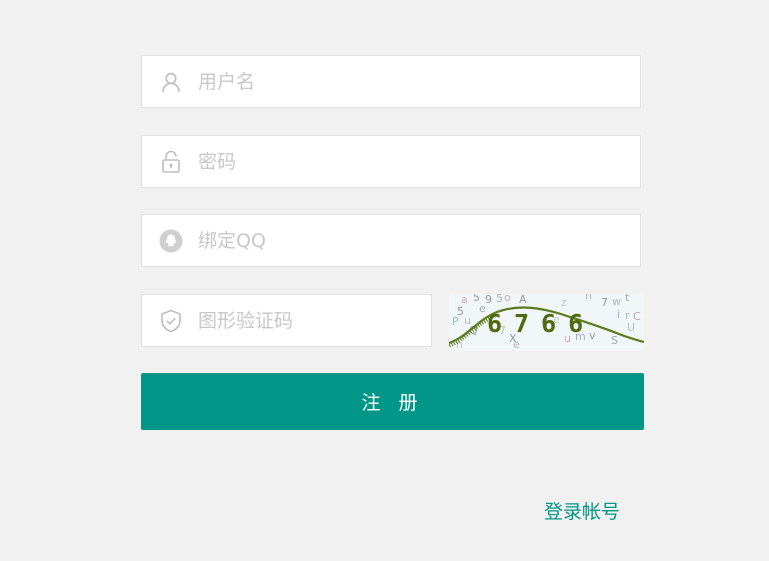  Describe the element at coordinates (618, 314) in the screenshot. I see `svg-text: i` at that location.